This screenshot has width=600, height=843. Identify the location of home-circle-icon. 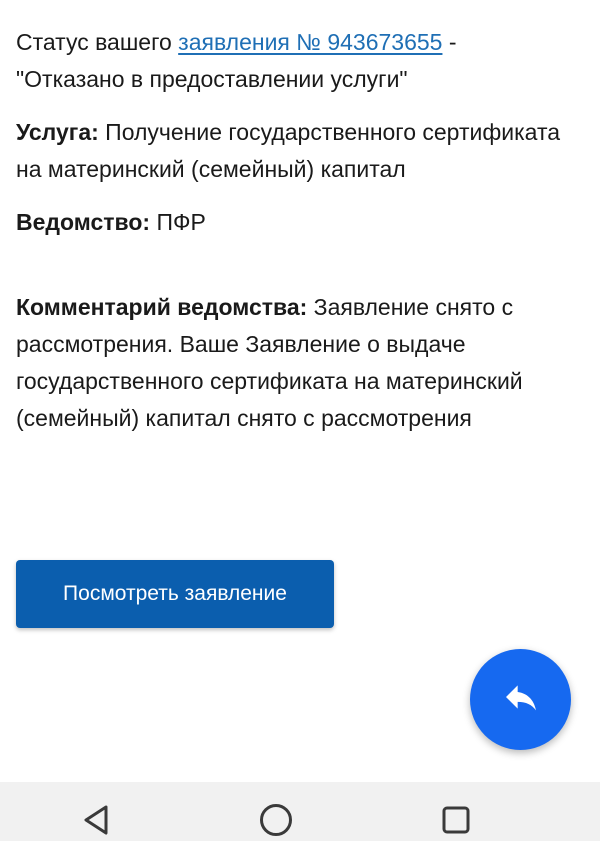
(276, 822).